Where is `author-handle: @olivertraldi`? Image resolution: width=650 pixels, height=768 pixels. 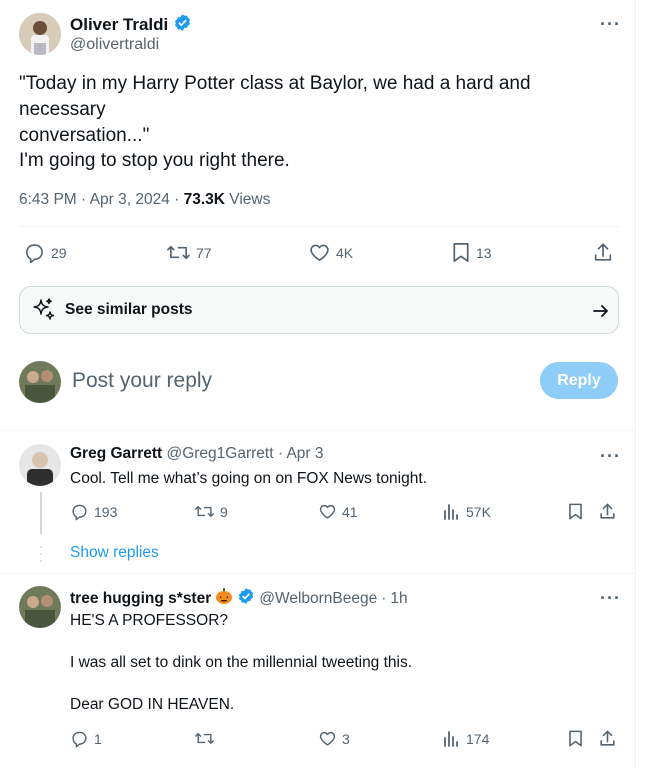 author-handle: @olivertraldi is located at coordinates (114, 45).